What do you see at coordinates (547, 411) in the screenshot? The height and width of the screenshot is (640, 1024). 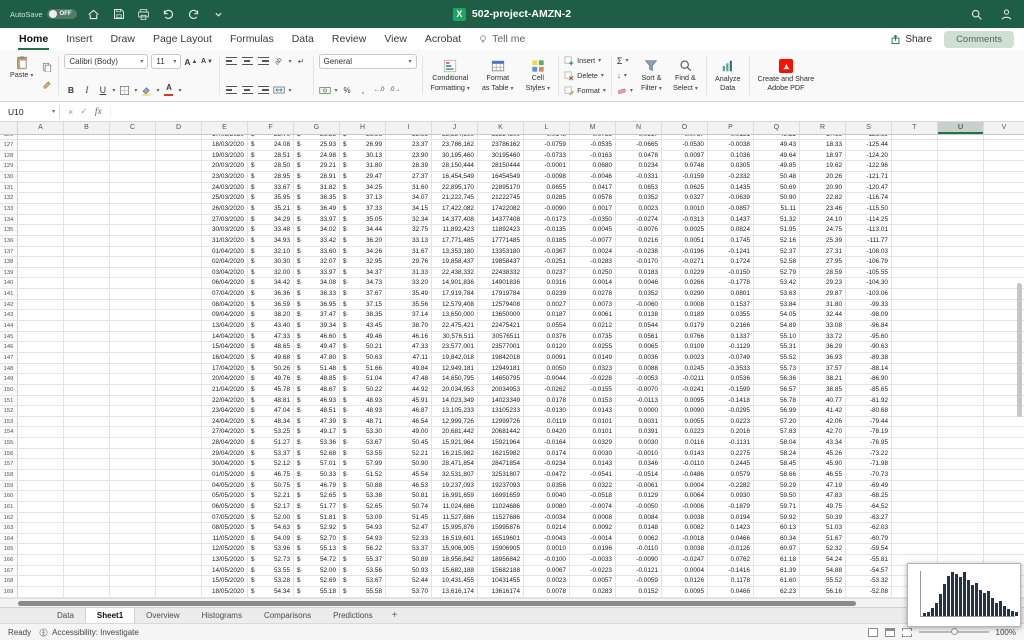 I see `cell-L152: -0.0130` at bounding box center [547, 411].